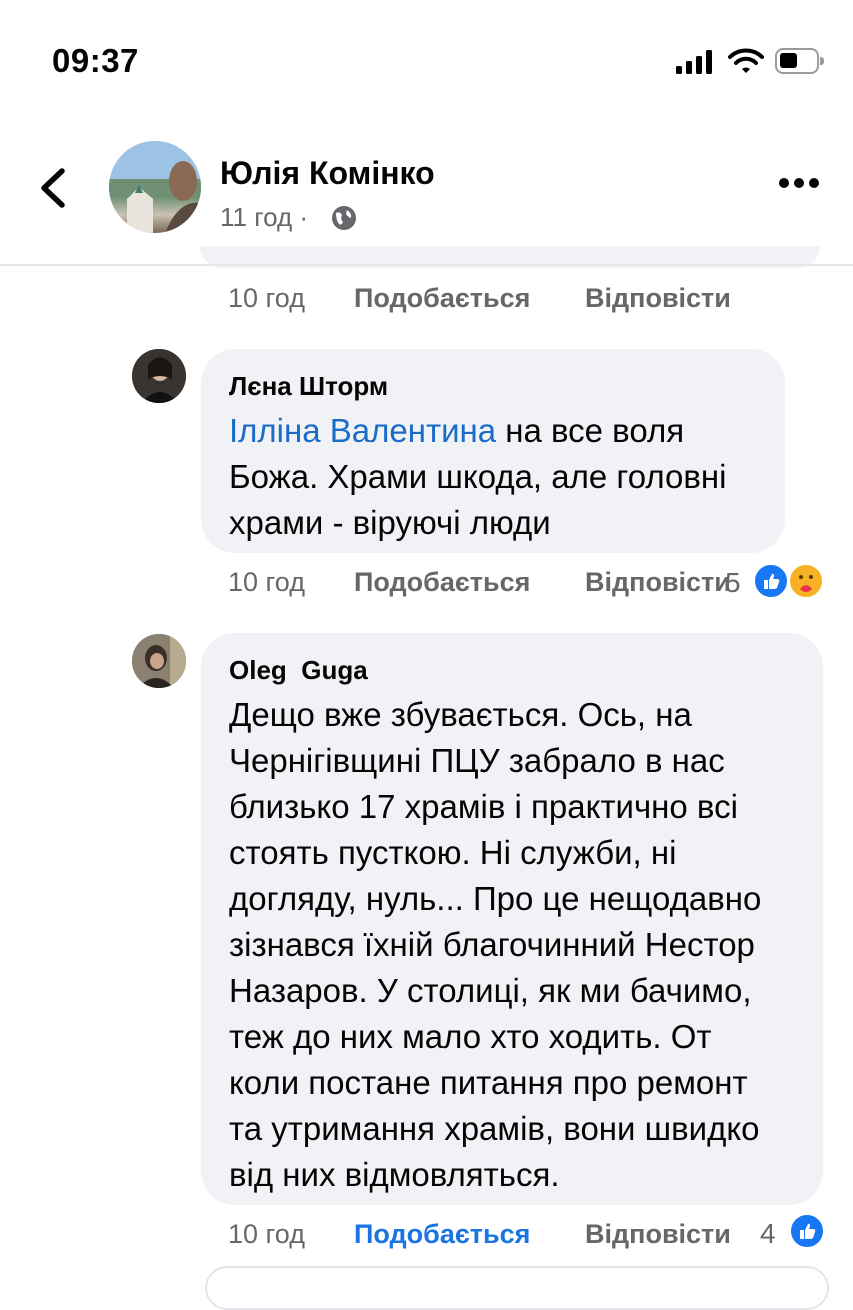 The height and width of the screenshot is (1310, 853). Describe the element at coordinates (390, 522) in the screenshot. I see `comment-line: храми - віруючі люди` at that location.